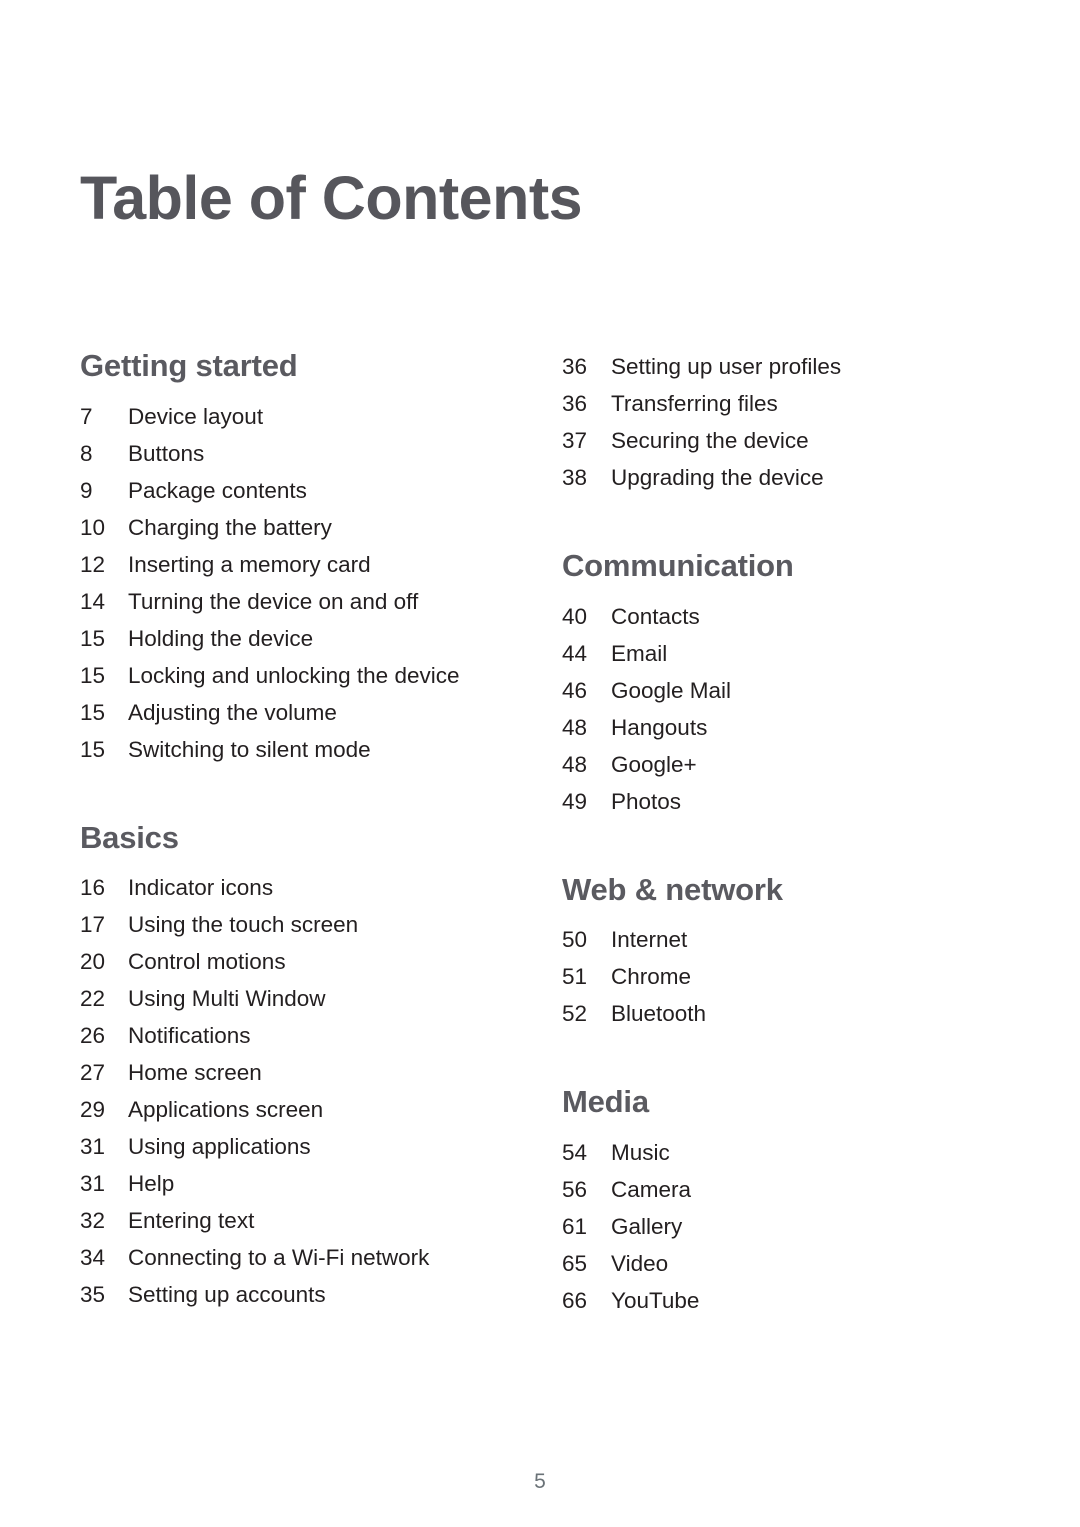  Describe the element at coordinates (772, 690) in the screenshot. I see `toc-entry: 46 Google Mail` at that location.